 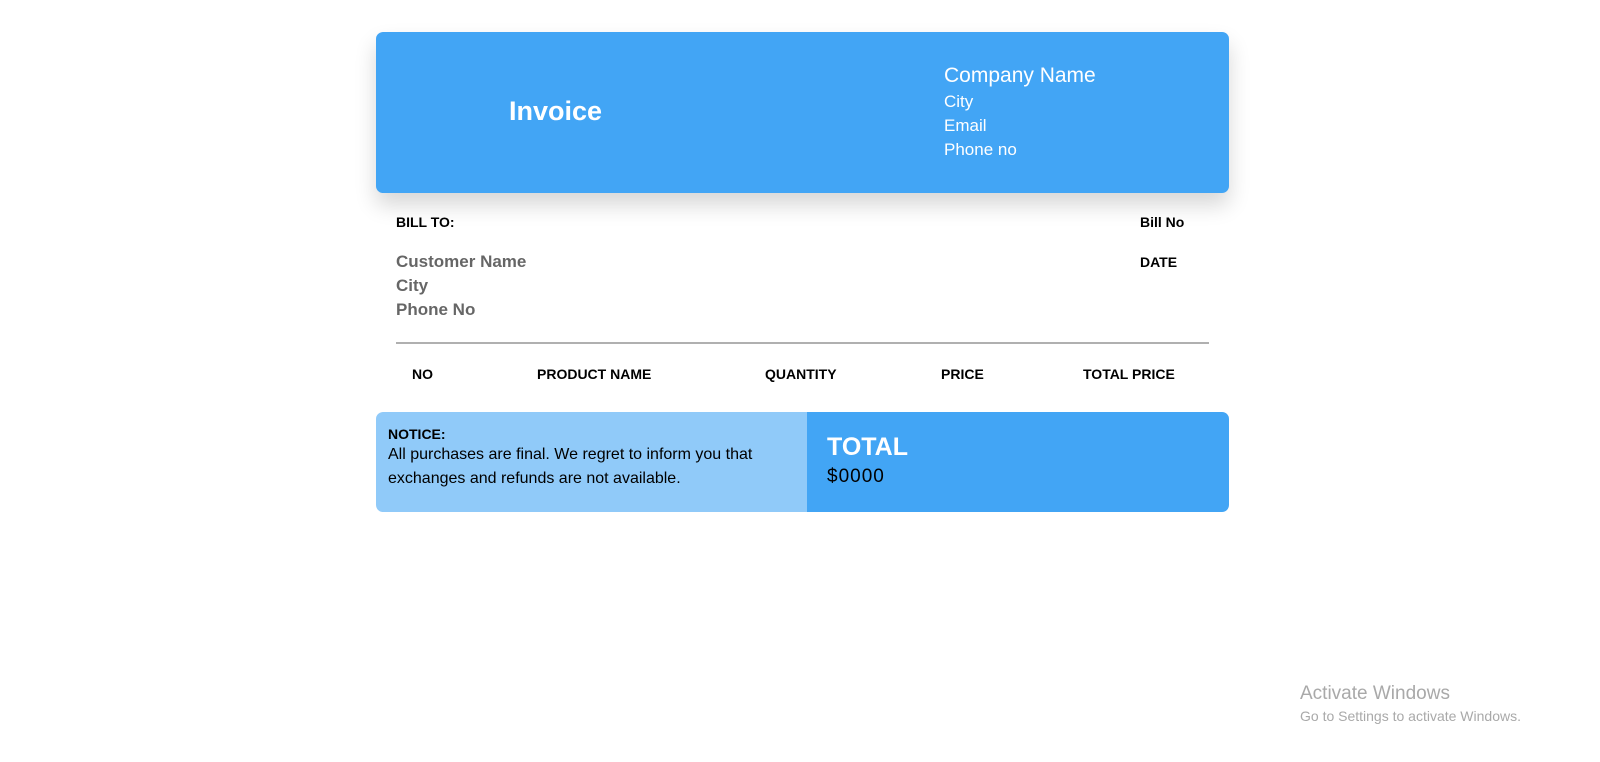 I want to click on watermark-subtitle: Go to Settings to activate Windows., so click(x=1410, y=716).